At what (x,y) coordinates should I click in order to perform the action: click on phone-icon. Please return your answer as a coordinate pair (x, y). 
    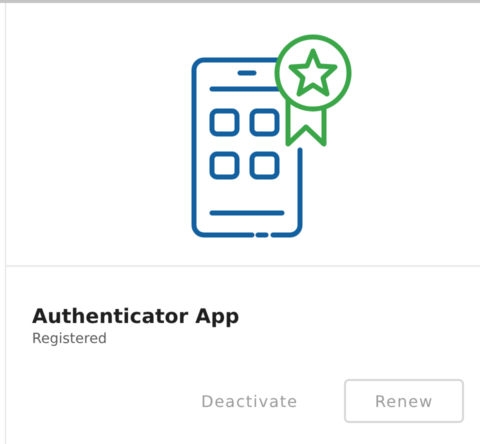
    Looking at the image, I should click on (247, 148).